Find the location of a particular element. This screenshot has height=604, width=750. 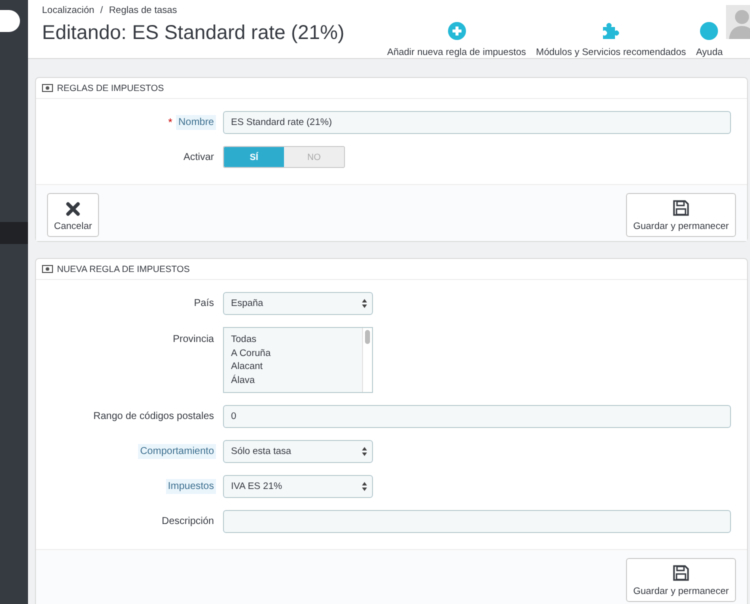

panel-title: REGLAS DE IMPUESTOS is located at coordinates (110, 88).